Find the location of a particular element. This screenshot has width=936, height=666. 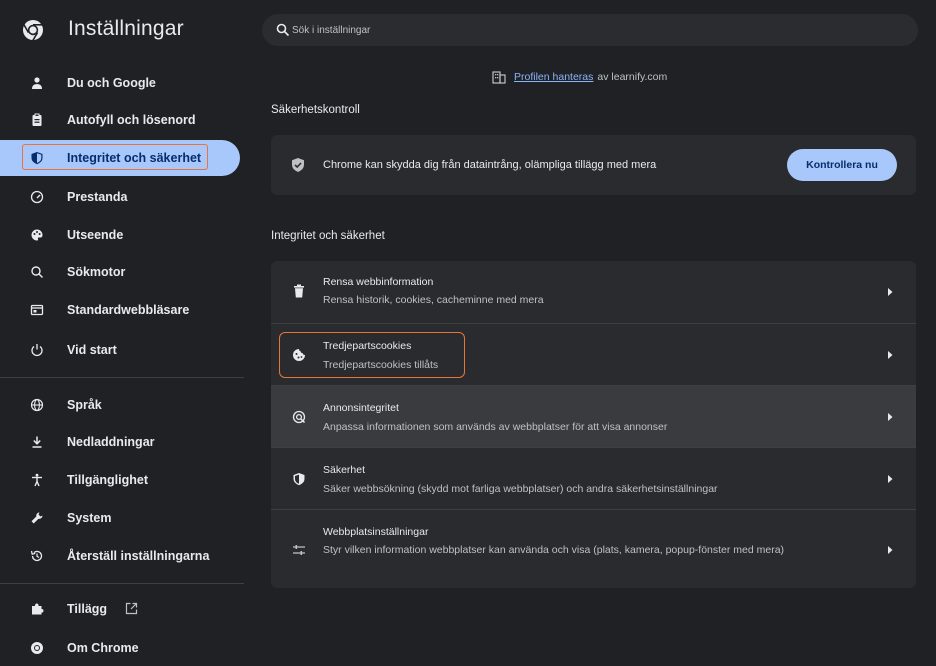

puzzle-icon is located at coordinates (37, 609).